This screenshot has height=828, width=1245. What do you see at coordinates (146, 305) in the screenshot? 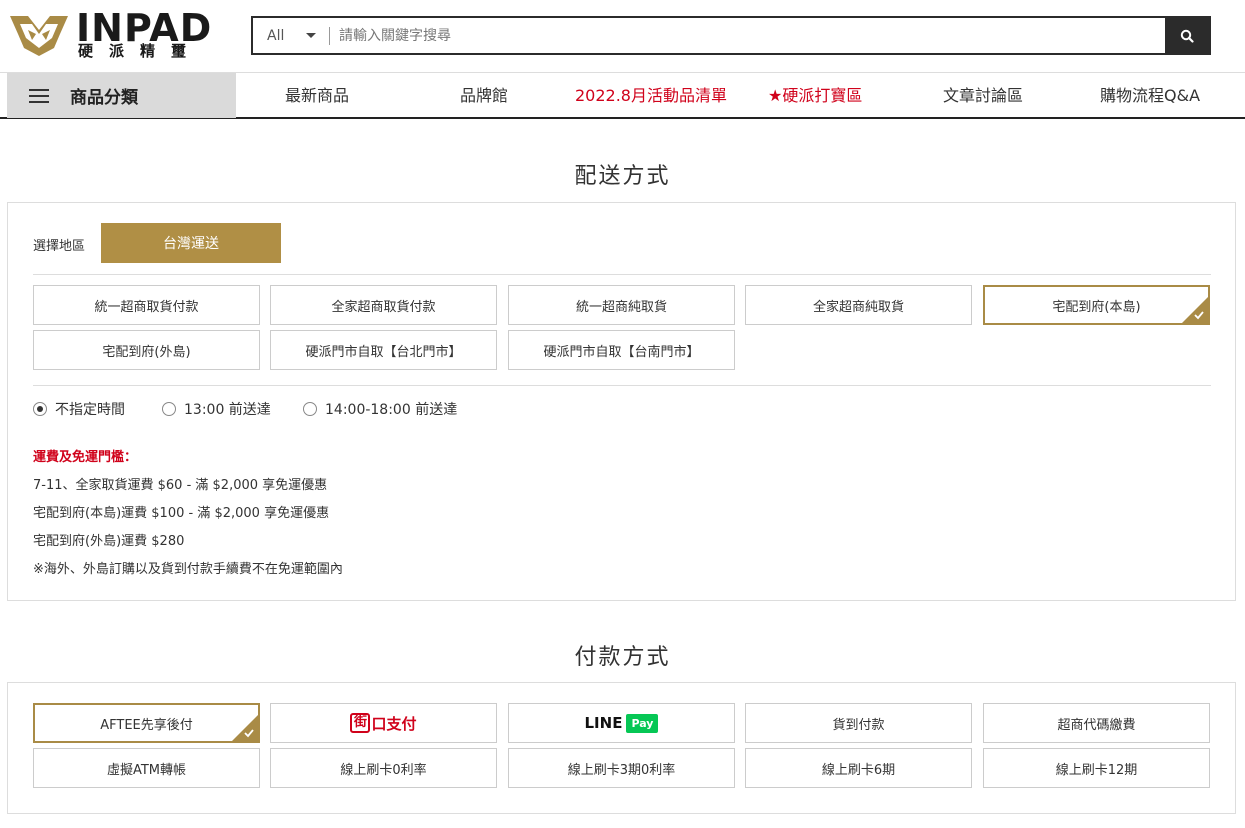
I see `delivery-option-711-cod: 統一超商取貨付款` at bounding box center [146, 305].